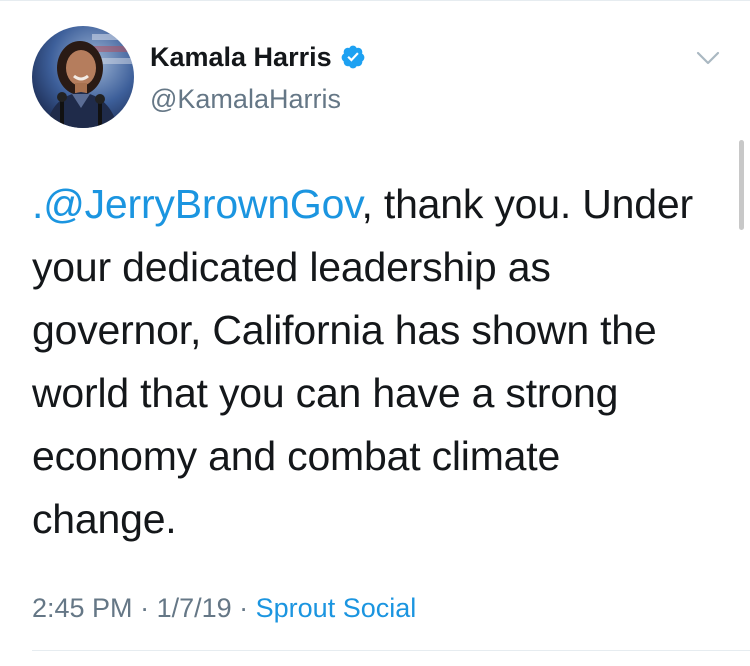 The height and width of the screenshot is (666, 750). I want to click on display-name: Kamala Harris, so click(258, 57).